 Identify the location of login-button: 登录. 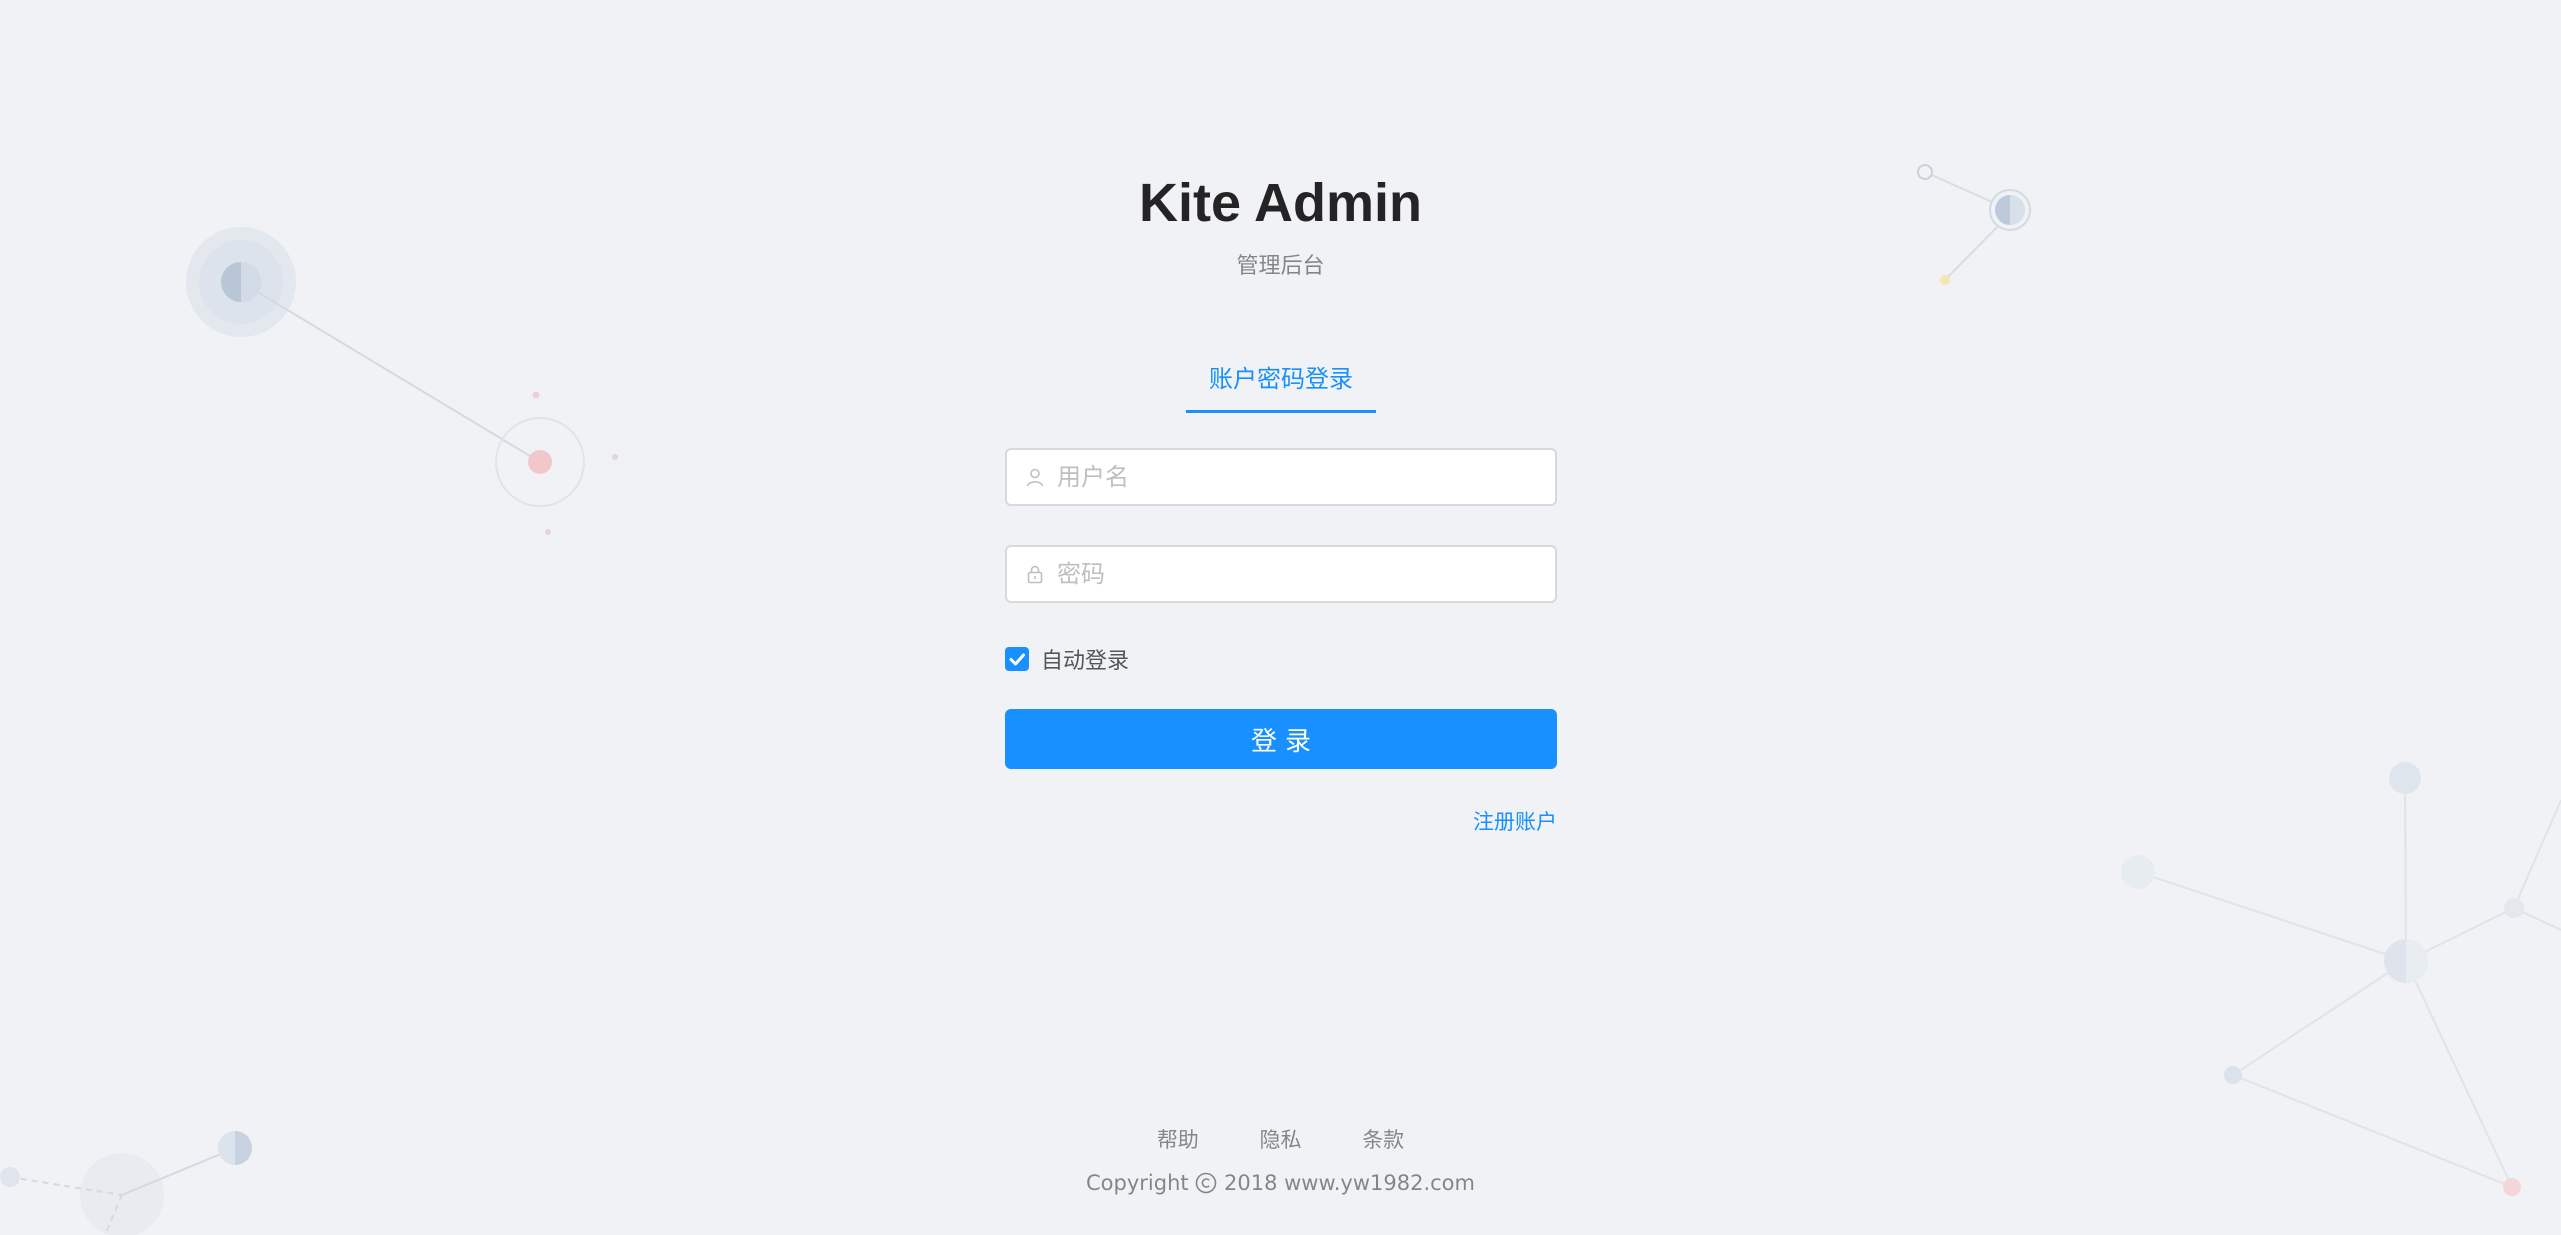
(1281, 739).